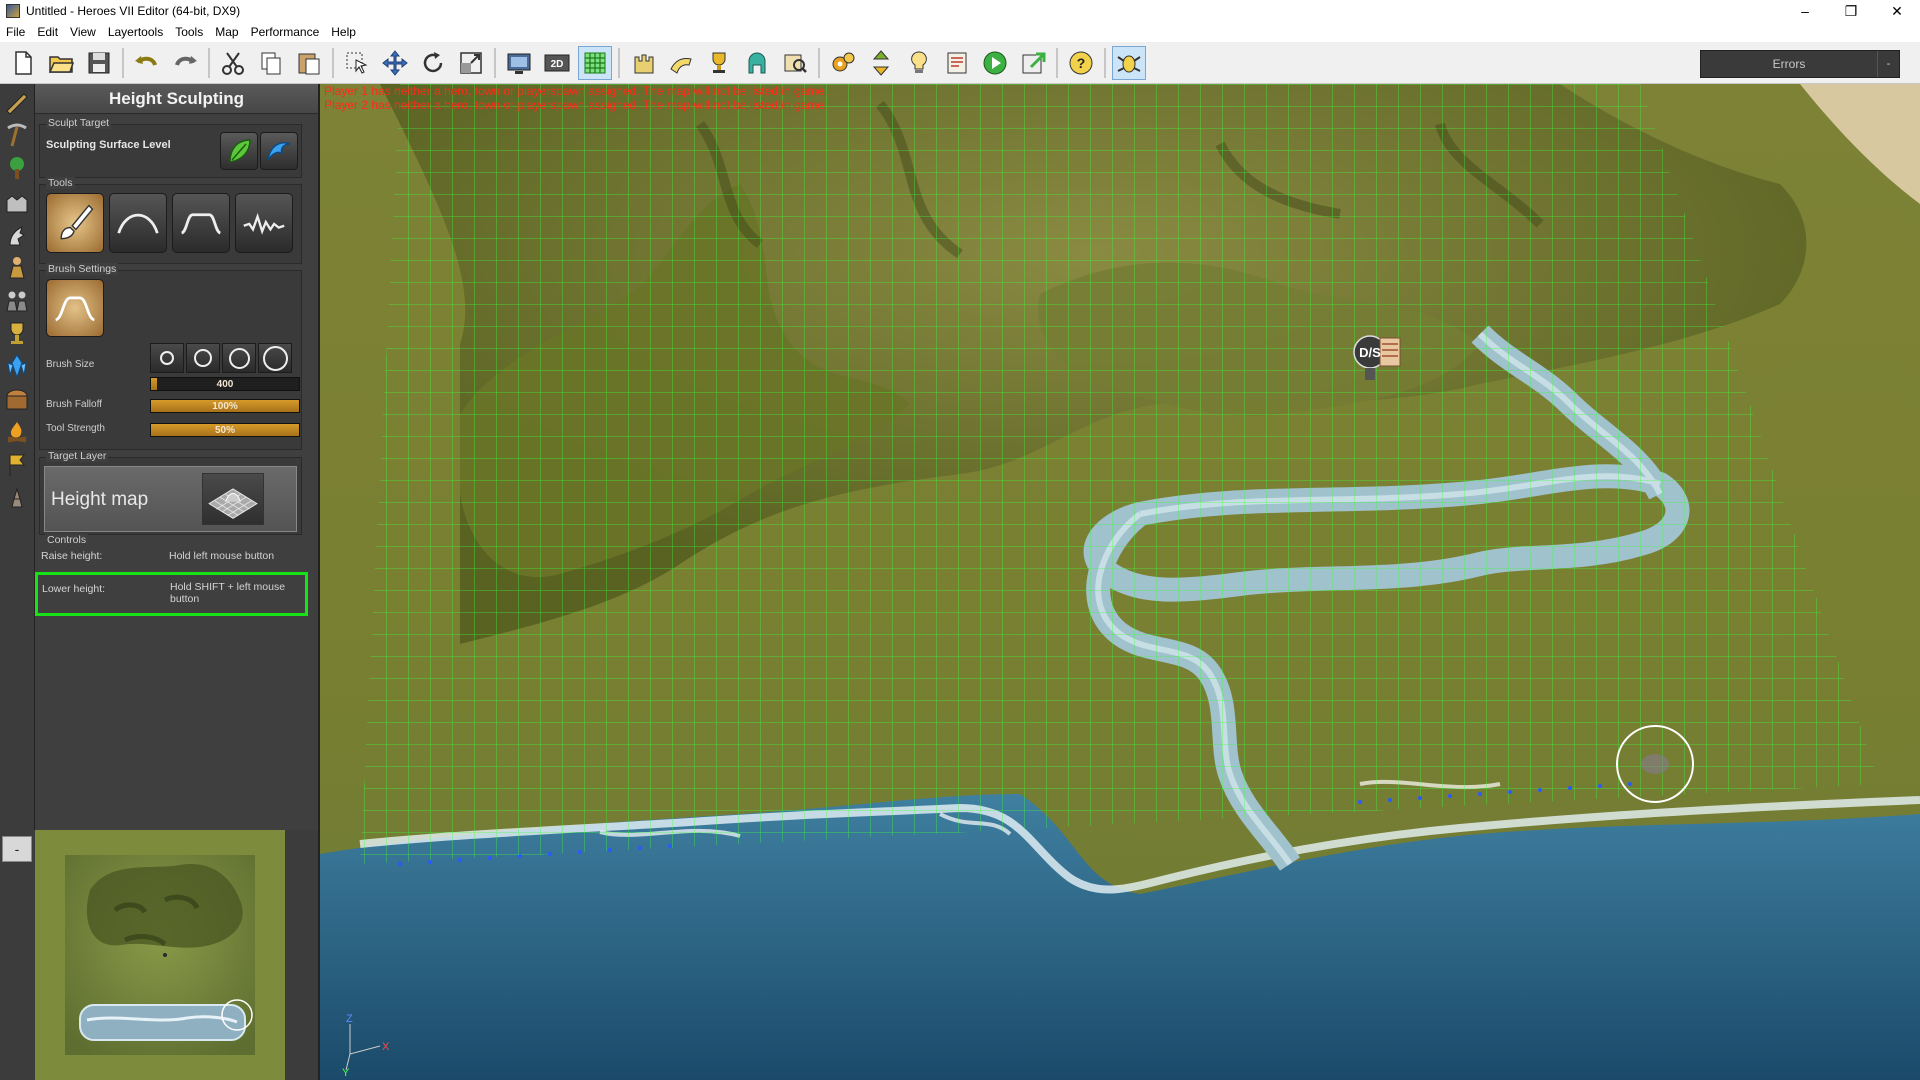  I want to click on pickaxe-icon, so click(17, 135).